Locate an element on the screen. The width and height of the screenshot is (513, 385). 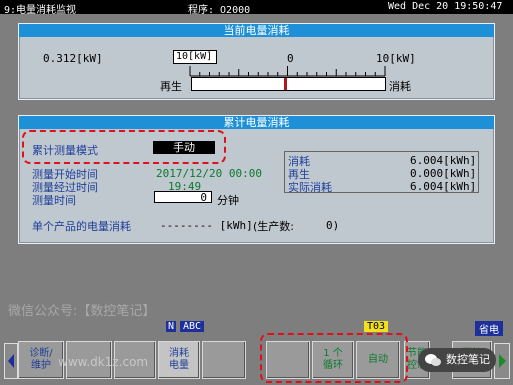
screen-title: 9:电量消耗监视 is located at coordinates (40, 10).